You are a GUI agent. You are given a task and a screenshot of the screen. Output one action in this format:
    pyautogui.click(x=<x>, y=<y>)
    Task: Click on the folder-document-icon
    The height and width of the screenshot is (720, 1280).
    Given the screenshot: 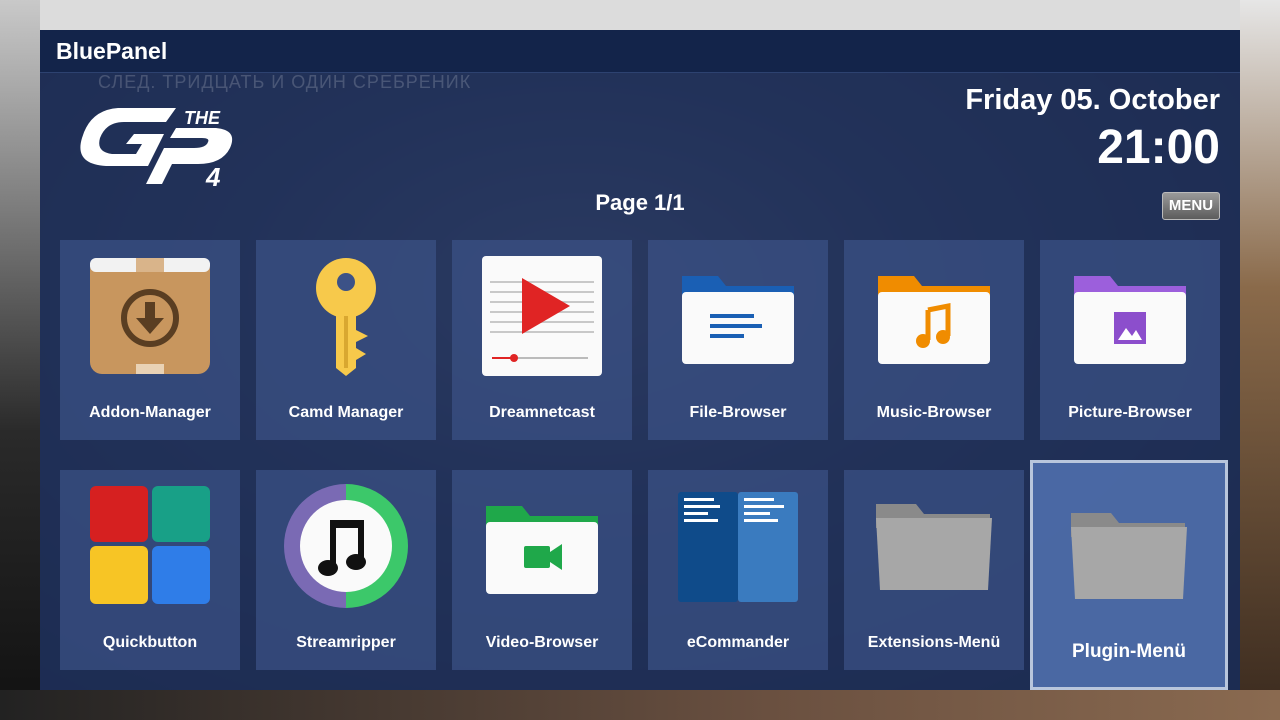 What is the action you would take?
    pyautogui.click(x=738, y=320)
    